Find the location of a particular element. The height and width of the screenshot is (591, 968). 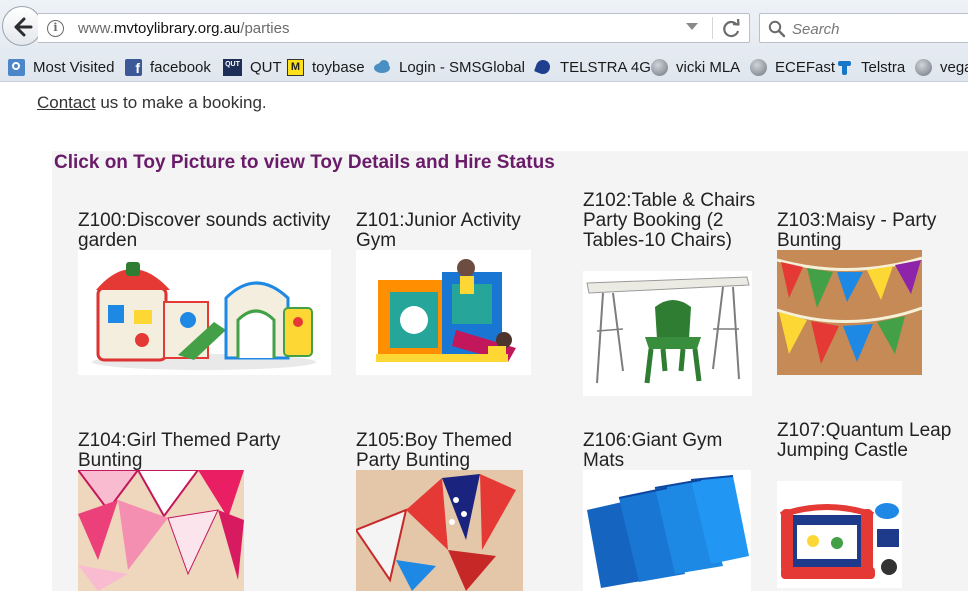

facebook-icon: f is located at coordinates (133, 67).